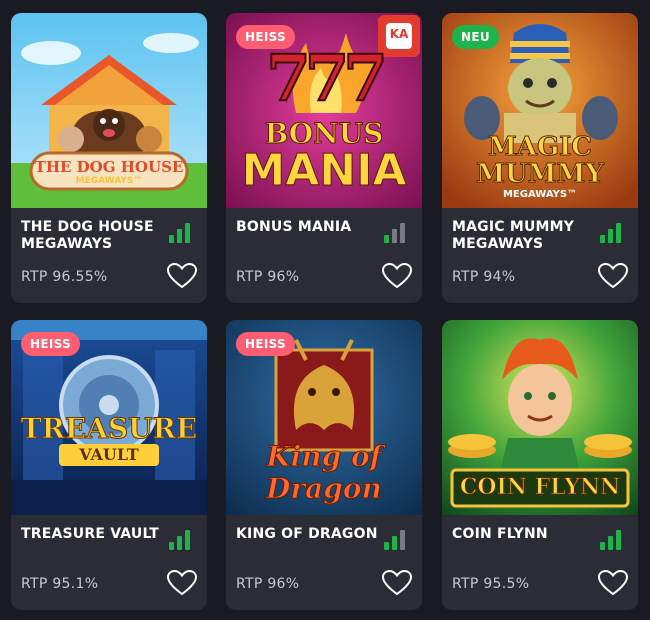 The width and height of the screenshot is (650, 620). Describe the element at coordinates (294, 227) in the screenshot. I see `game-title: BONUS MANIA` at that location.